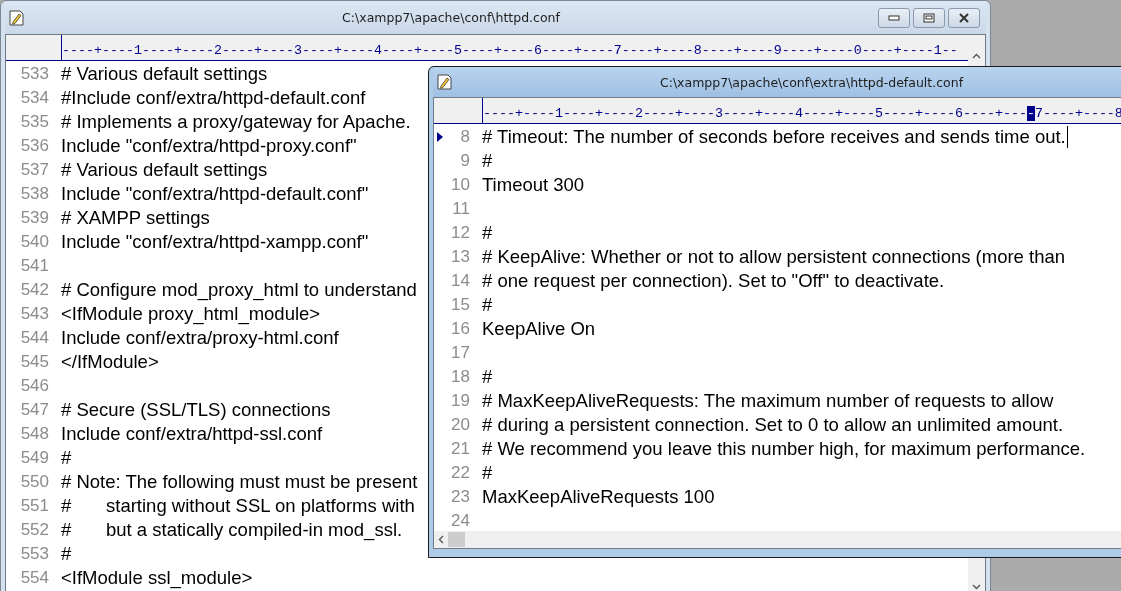  What do you see at coordinates (460, 401) in the screenshot?
I see `line-number: 19` at bounding box center [460, 401].